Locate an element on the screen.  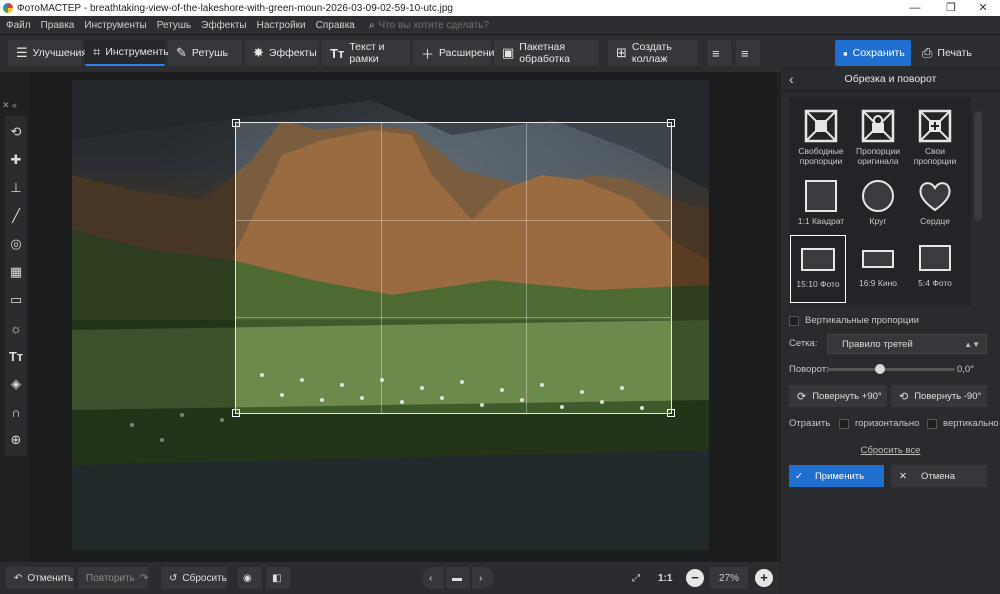
rotation-slider-knob is located at coordinates (880, 369).